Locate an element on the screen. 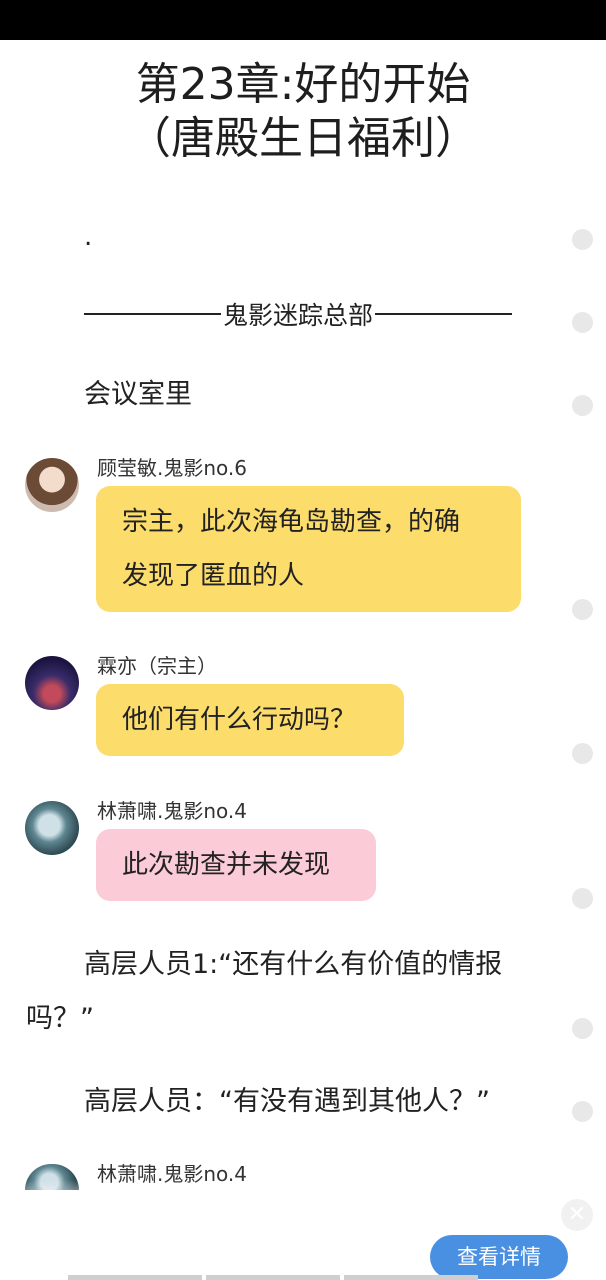 The height and width of the screenshot is (1280, 606). message-text-line2: 发现了匿血的人 is located at coordinates (213, 576).